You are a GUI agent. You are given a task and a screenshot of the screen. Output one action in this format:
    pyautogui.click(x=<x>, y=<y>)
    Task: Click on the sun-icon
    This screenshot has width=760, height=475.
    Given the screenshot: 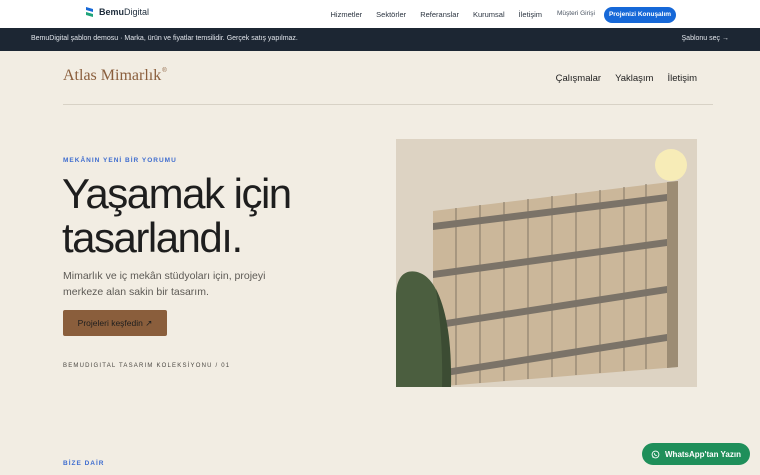 What is the action you would take?
    pyautogui.click(x=671, y=165)
    